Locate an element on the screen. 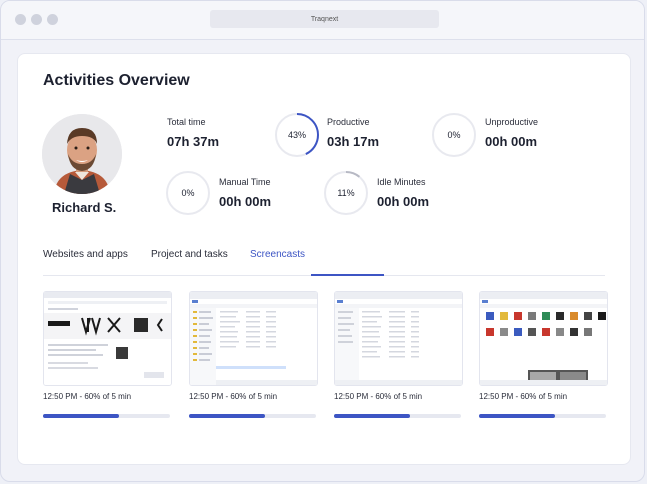 The width and height of the screenshot is (647, 484). unproductive-label: Unproductive is located at coordinates (512, 122).